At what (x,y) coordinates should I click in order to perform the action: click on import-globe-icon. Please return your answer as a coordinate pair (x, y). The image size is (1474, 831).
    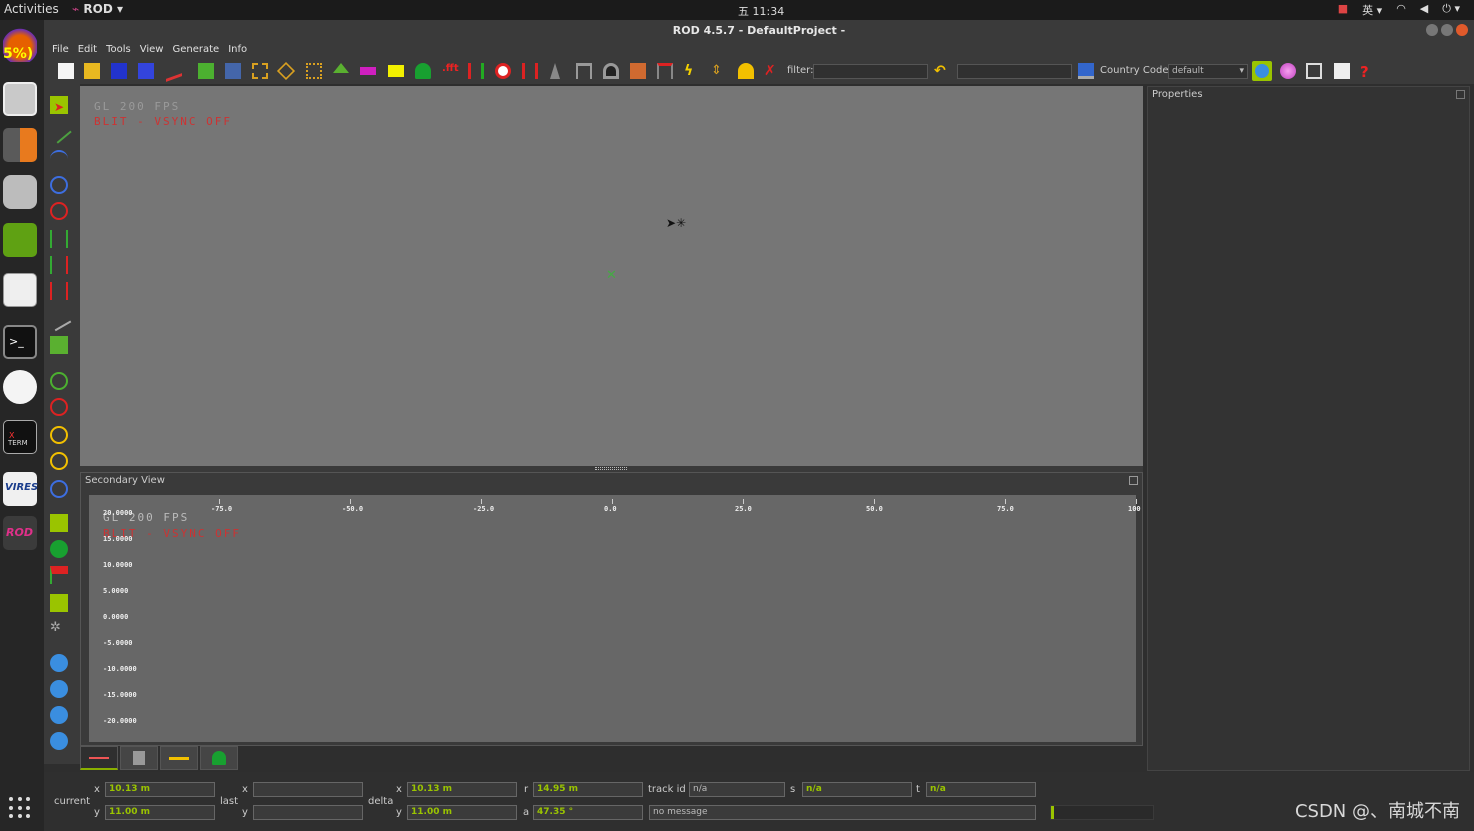
    Looking at the image, I should click on (59, 689).